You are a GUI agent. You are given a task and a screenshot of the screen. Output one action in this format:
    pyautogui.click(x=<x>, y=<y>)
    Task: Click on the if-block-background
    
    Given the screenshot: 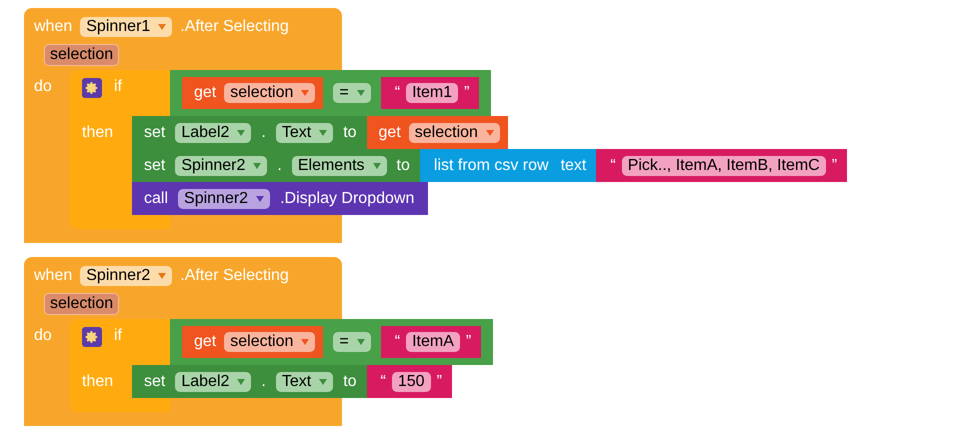 What is the action you would take?
    pyautogui.click(x=120, y=149)
    